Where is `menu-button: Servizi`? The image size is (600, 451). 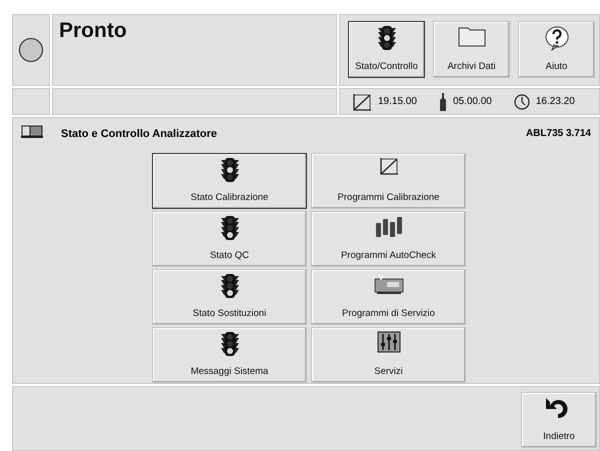
menu-button: Servizi is located at coordinates (388, 355).